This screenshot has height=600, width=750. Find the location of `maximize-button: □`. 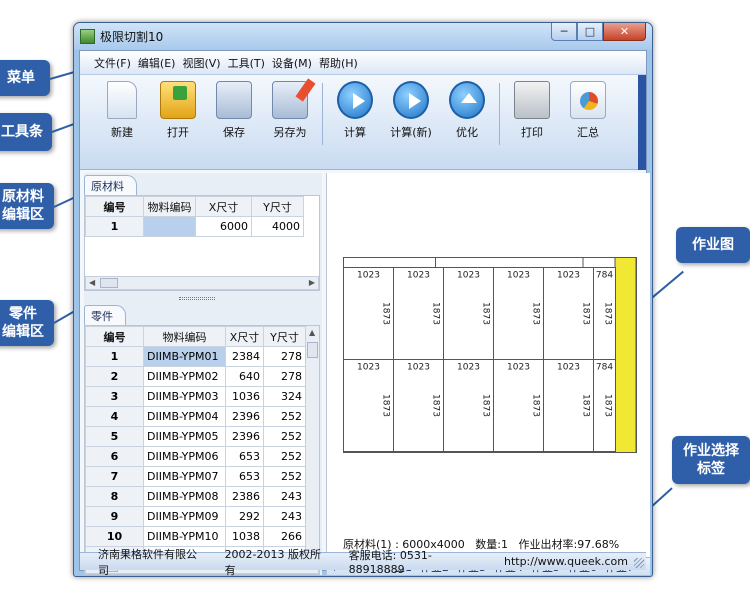

maximize-button: □ is located at coordinates (590, 32).